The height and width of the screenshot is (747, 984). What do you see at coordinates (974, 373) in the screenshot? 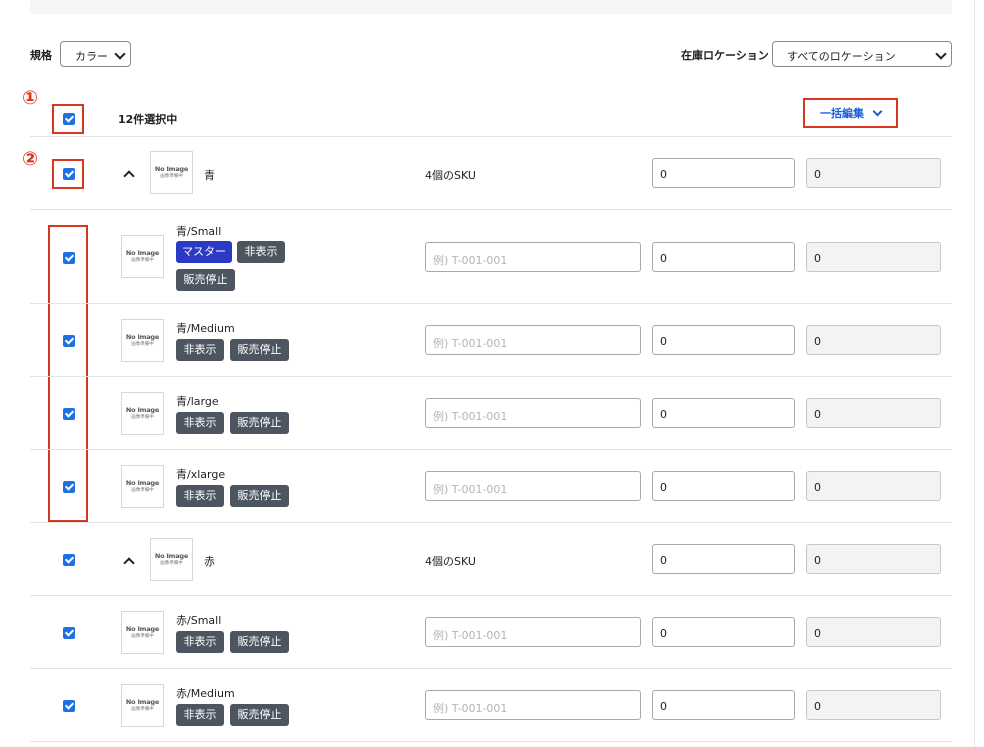
I see `scroll-divider` at bounding box center [974, 373].